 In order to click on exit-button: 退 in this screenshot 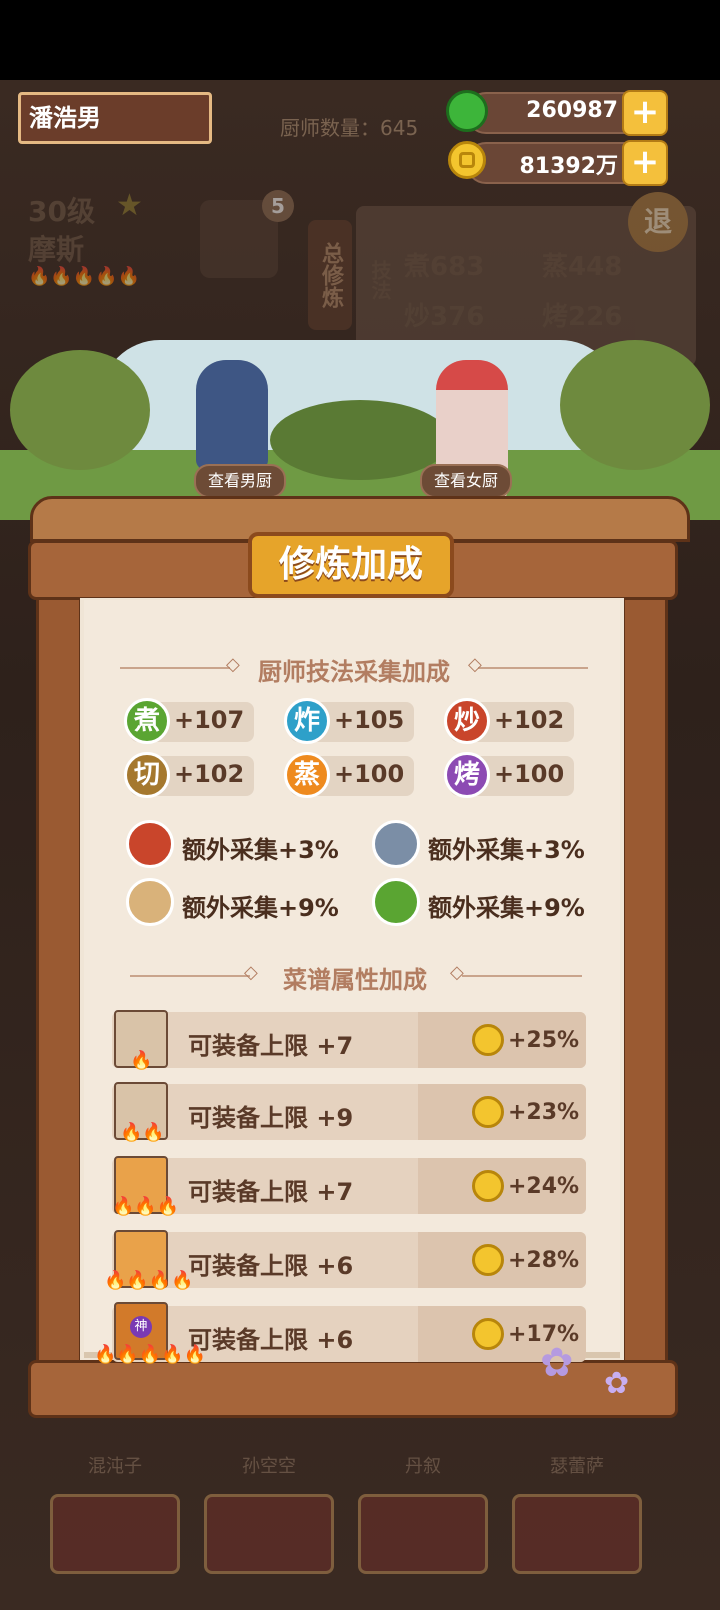, I will do `click(658, 222)`.